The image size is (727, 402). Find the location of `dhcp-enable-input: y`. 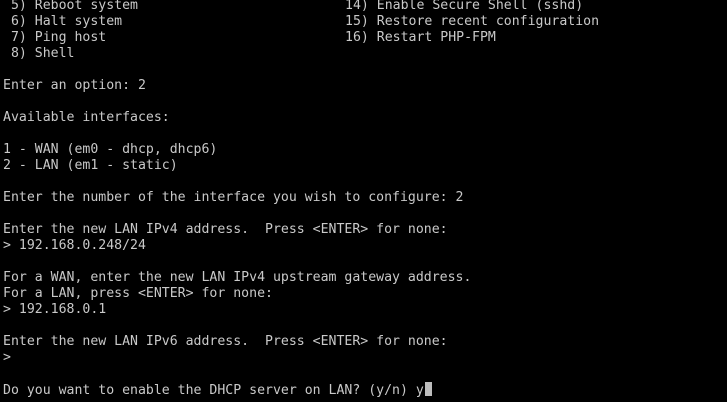

dhcp-enable-input: y is located at coordinates (420, 390).